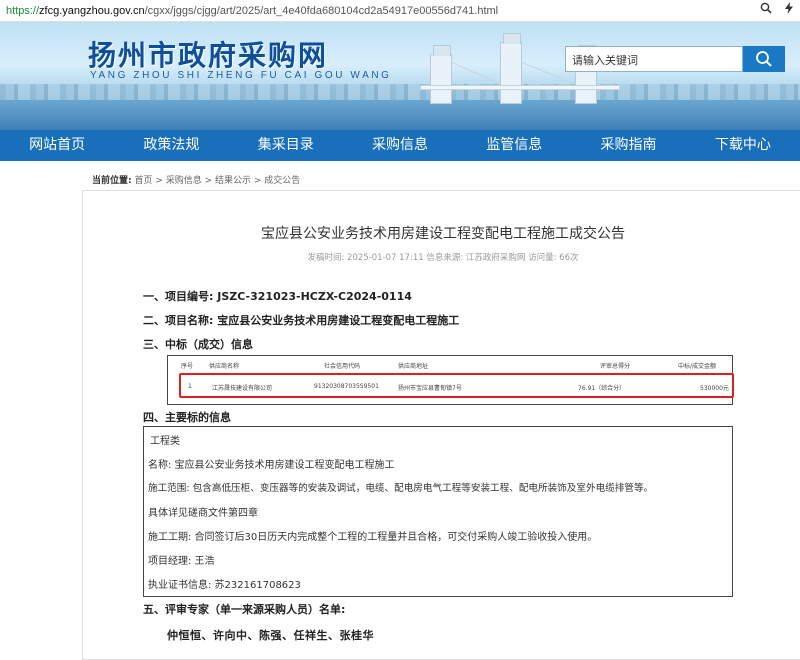  What do you see at coordinates (514, 145) in the screenshot?
I see `nav-supervision: 监管信息` at bounding box center [514, 145].